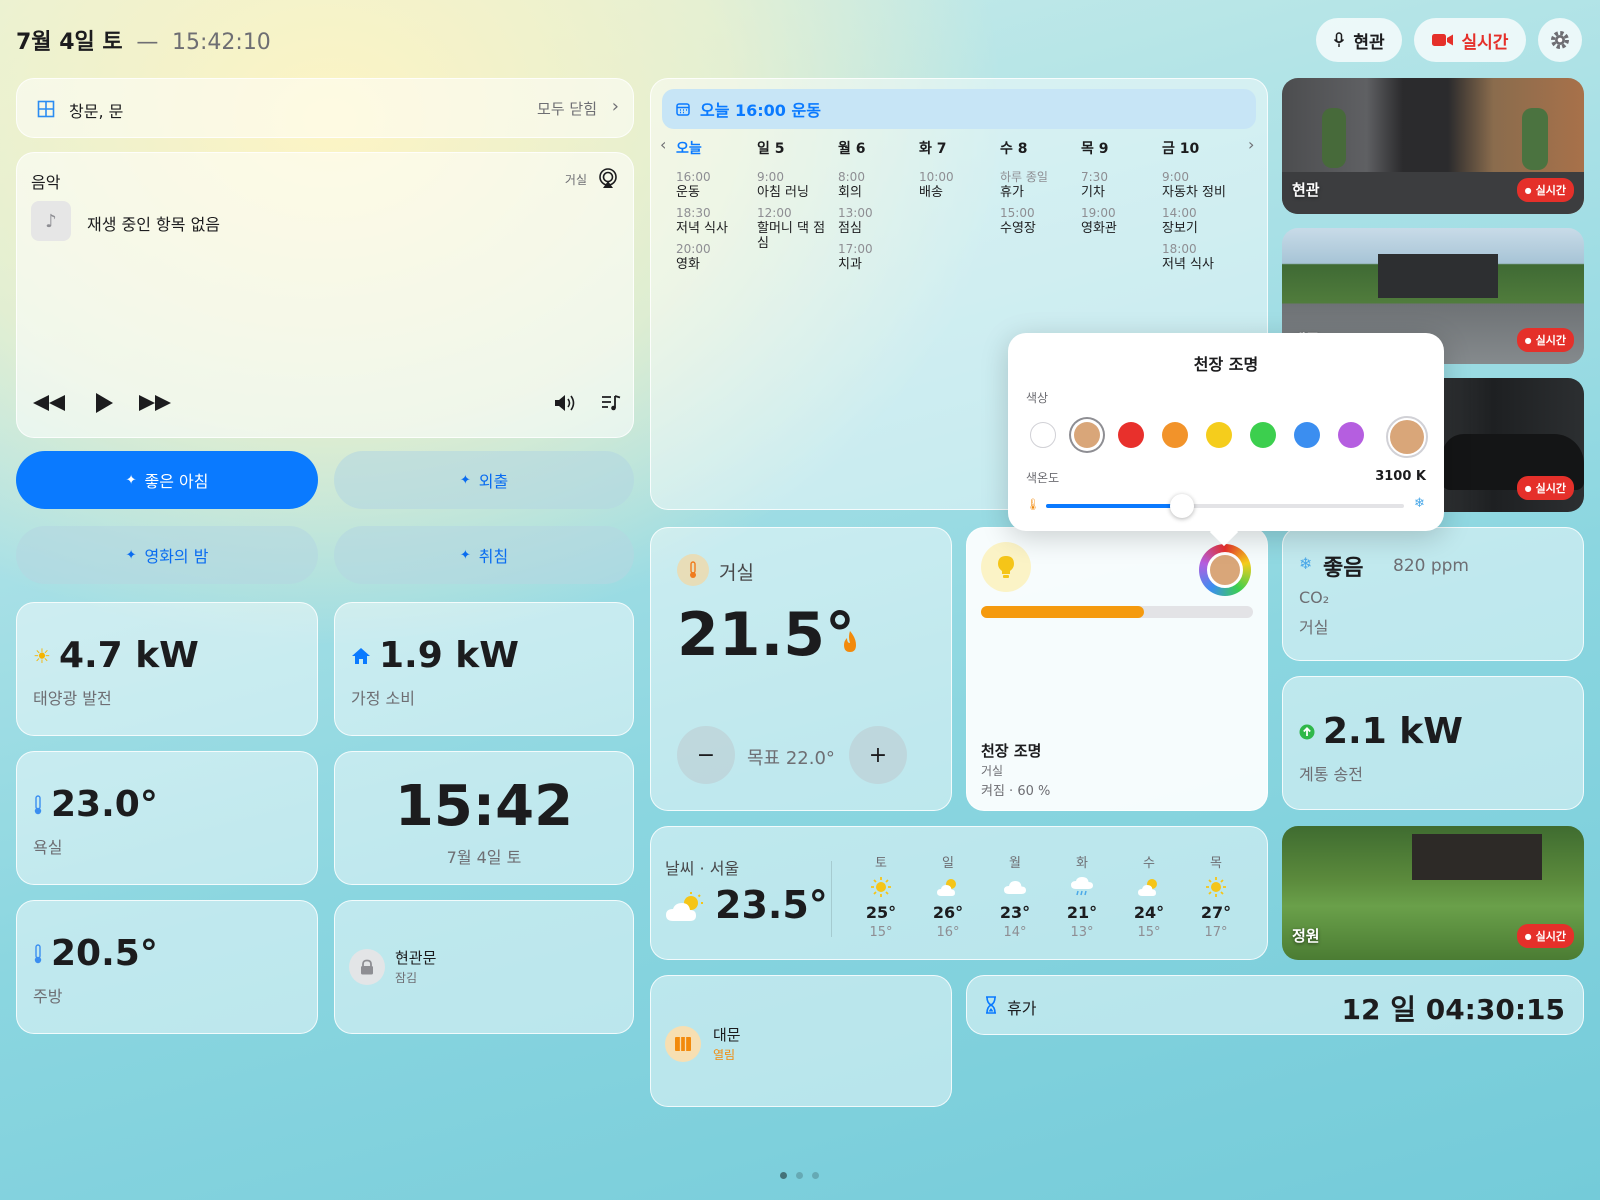 The width and height of the screenshot is (1600, 1200). What do you see at coordinates (878, 192) in the screenshot?
I see `calendar-event-title: 회의` at bounding box center [878, 192].